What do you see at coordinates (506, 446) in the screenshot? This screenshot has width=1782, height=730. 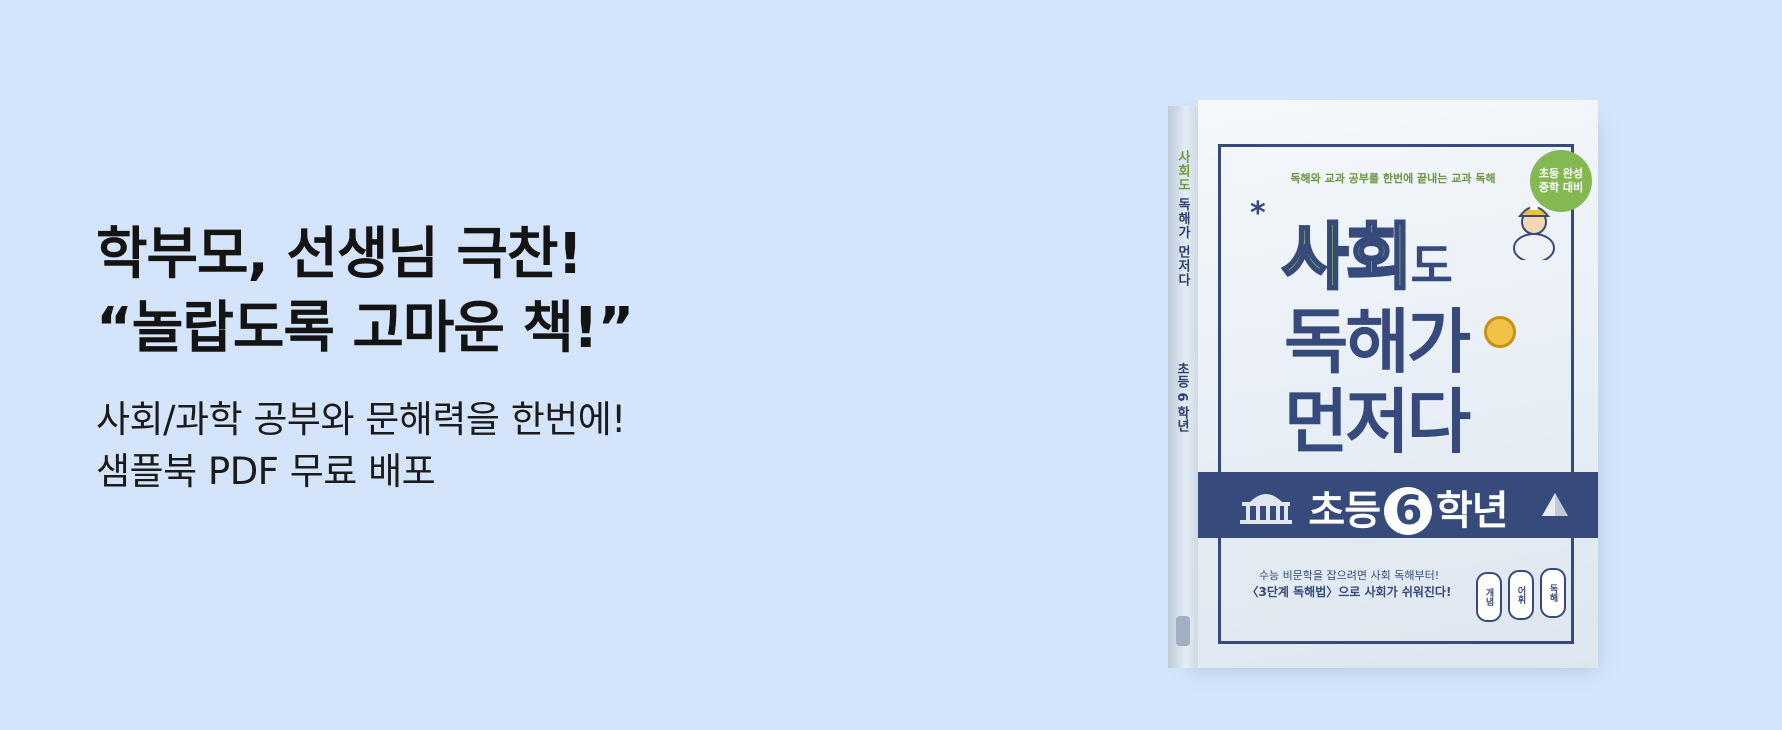 I see `subtext: 사회/과학 공부와 문해력을 한번에! 샘플북 PDF 무료 배포` at bounding box center [506, 446].